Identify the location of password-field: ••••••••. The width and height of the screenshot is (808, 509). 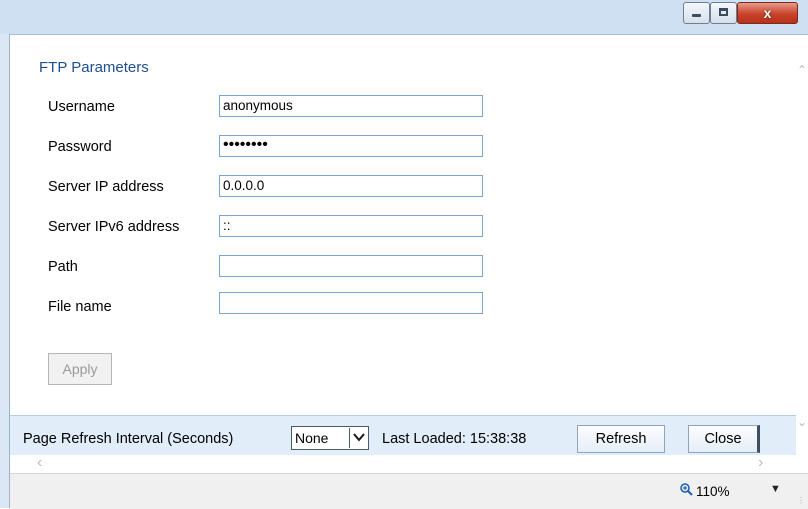
(351, 146).